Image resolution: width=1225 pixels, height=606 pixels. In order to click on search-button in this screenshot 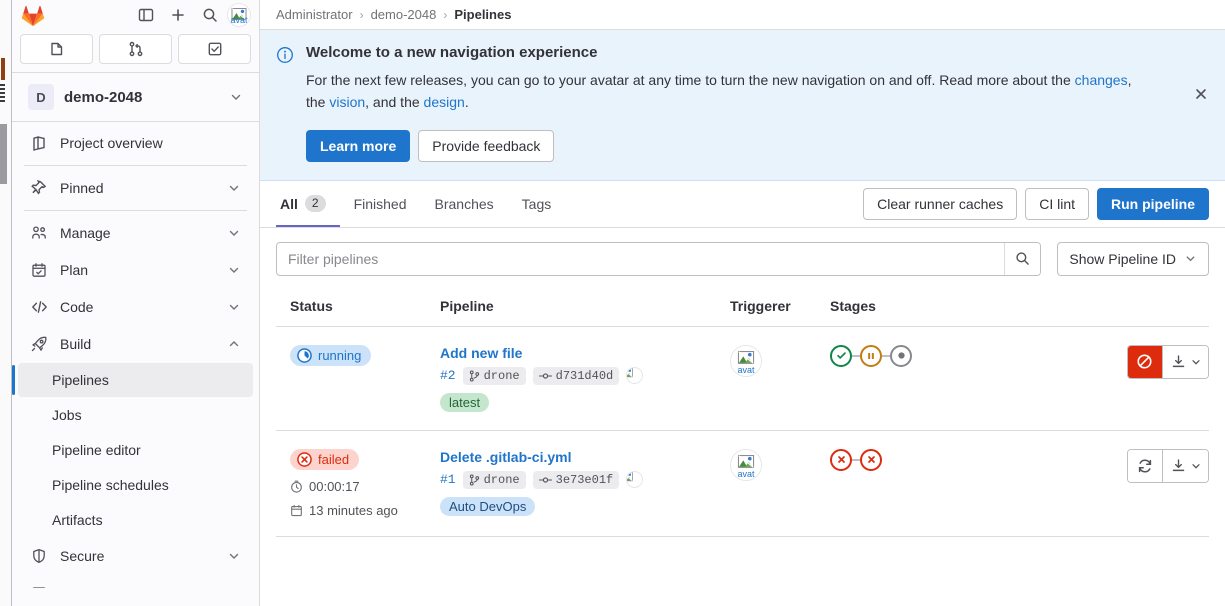, I will do `click(210, 15)`.